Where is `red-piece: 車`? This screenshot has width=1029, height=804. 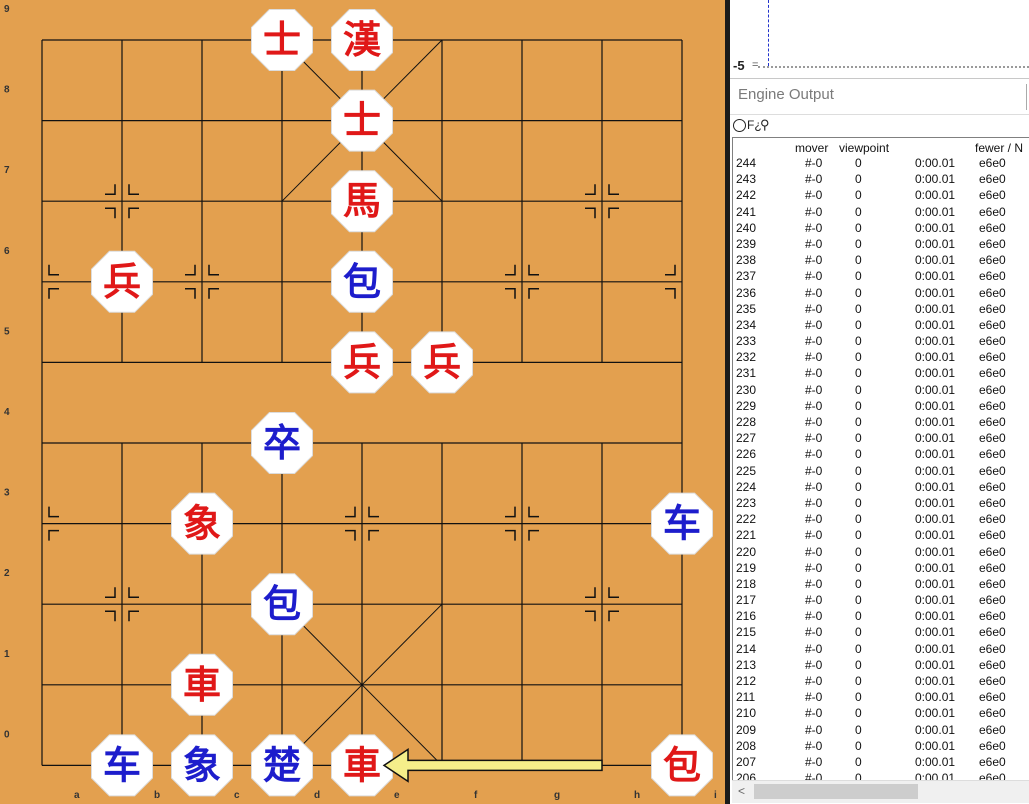
red-piece: 車 is located at coordinates (202, 684).